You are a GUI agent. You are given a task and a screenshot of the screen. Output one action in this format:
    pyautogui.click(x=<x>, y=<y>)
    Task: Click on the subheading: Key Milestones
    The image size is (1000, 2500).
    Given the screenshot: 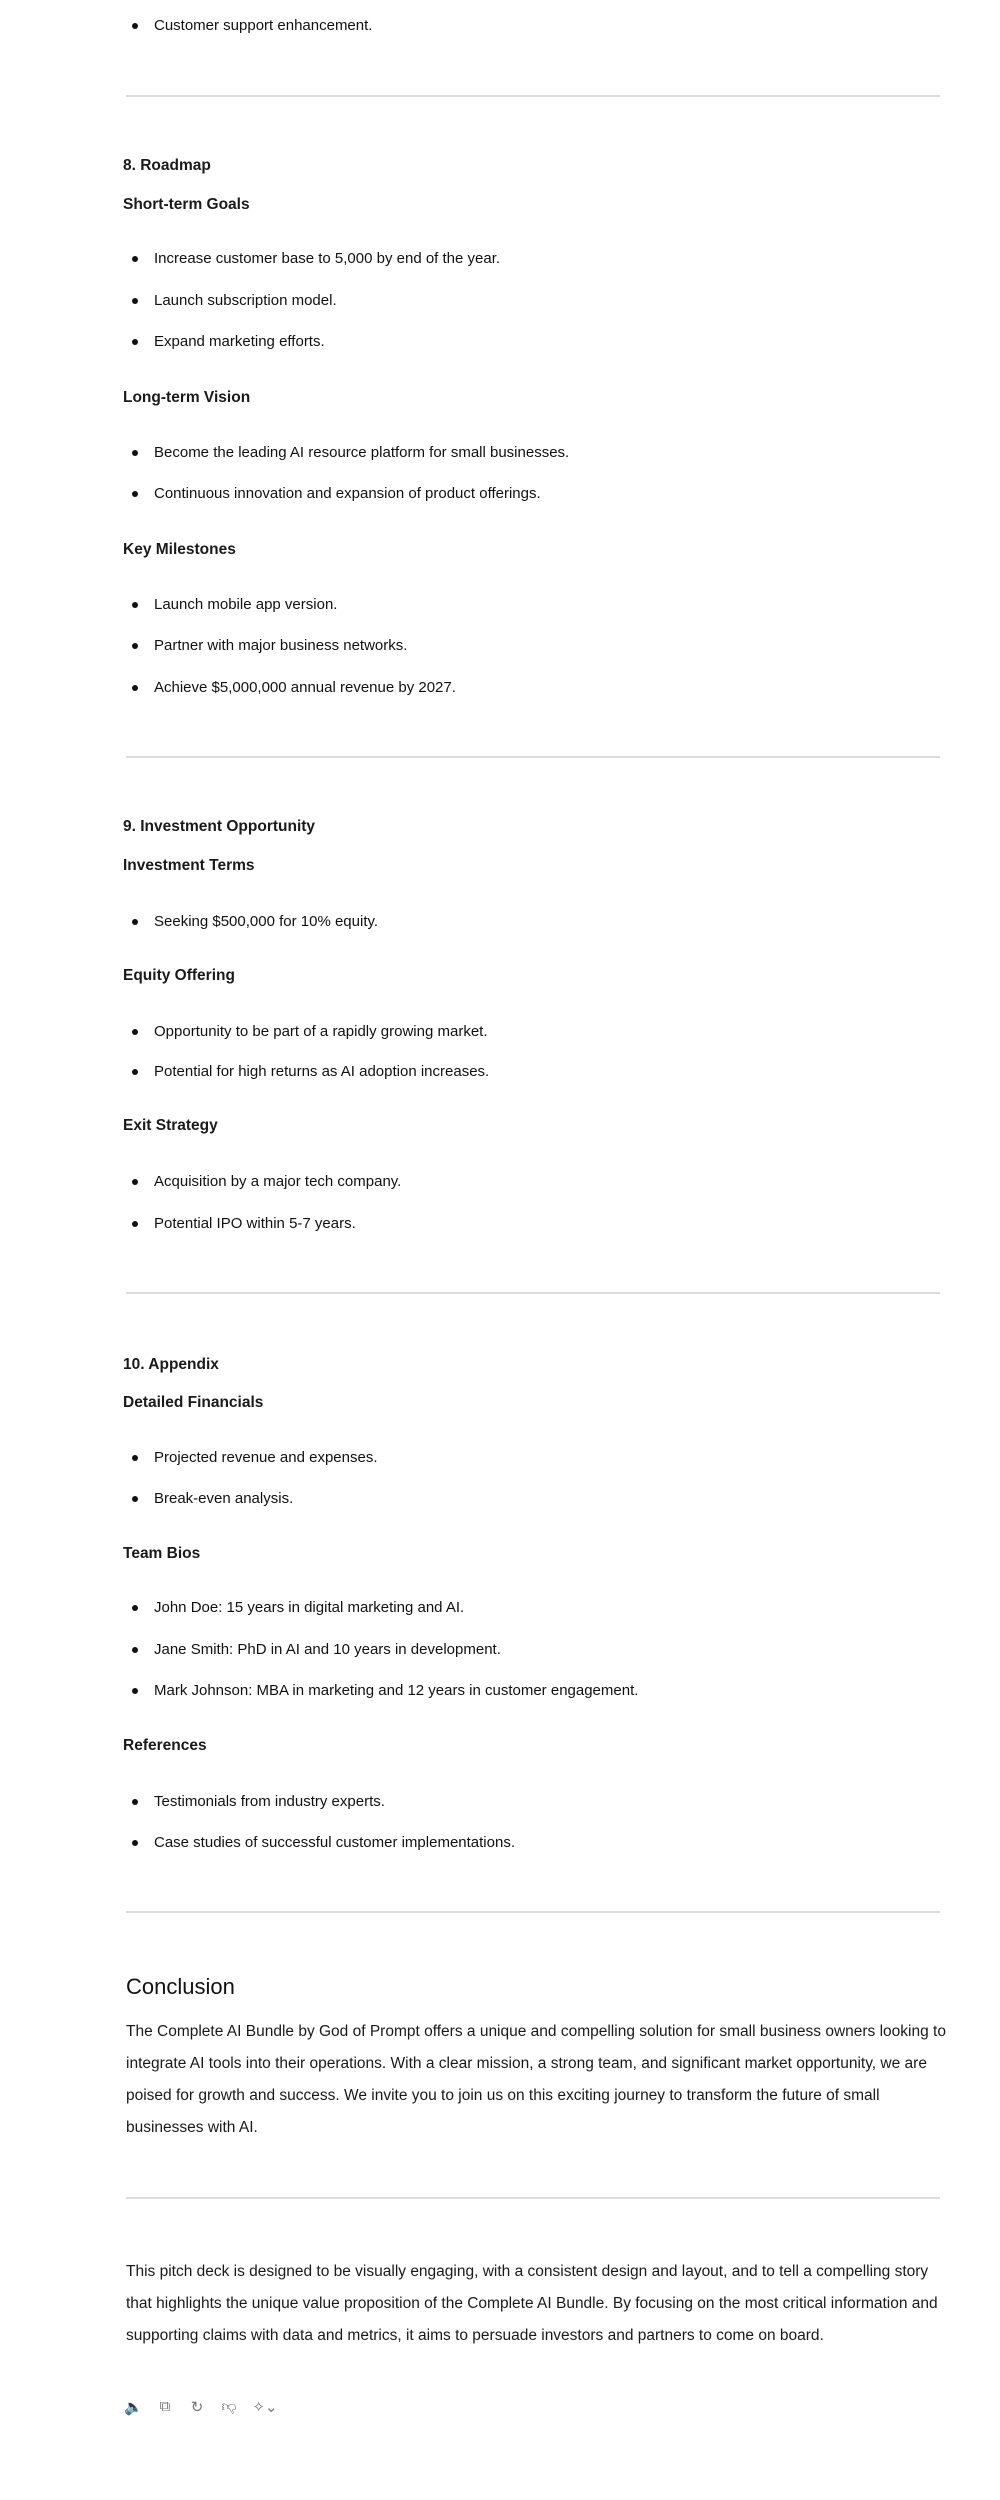 What is the action you would take?
    pyautogui.click(x=179, y=549)
    